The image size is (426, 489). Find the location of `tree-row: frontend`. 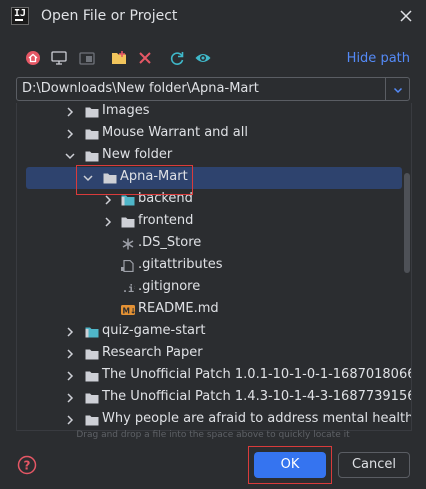

tree-row: frontend is located at coordinates (210, 222).